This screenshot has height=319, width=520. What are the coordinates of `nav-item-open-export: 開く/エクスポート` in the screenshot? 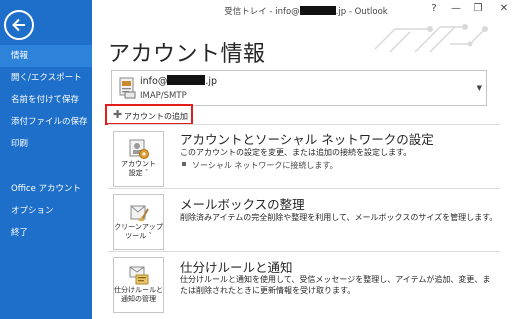 It's located at (46, 78).